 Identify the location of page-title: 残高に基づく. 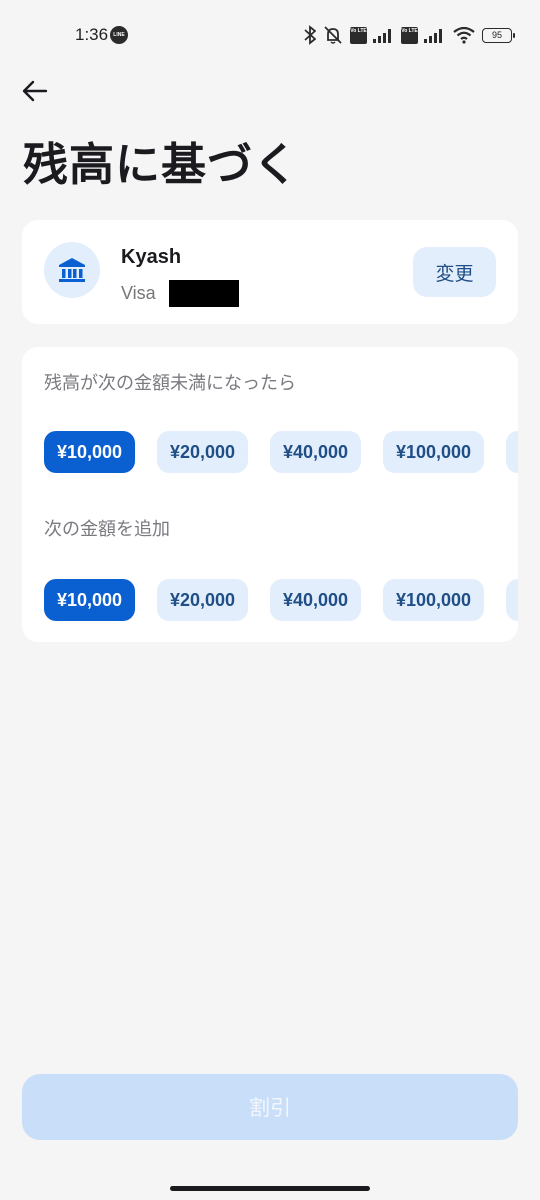
(161, 164).